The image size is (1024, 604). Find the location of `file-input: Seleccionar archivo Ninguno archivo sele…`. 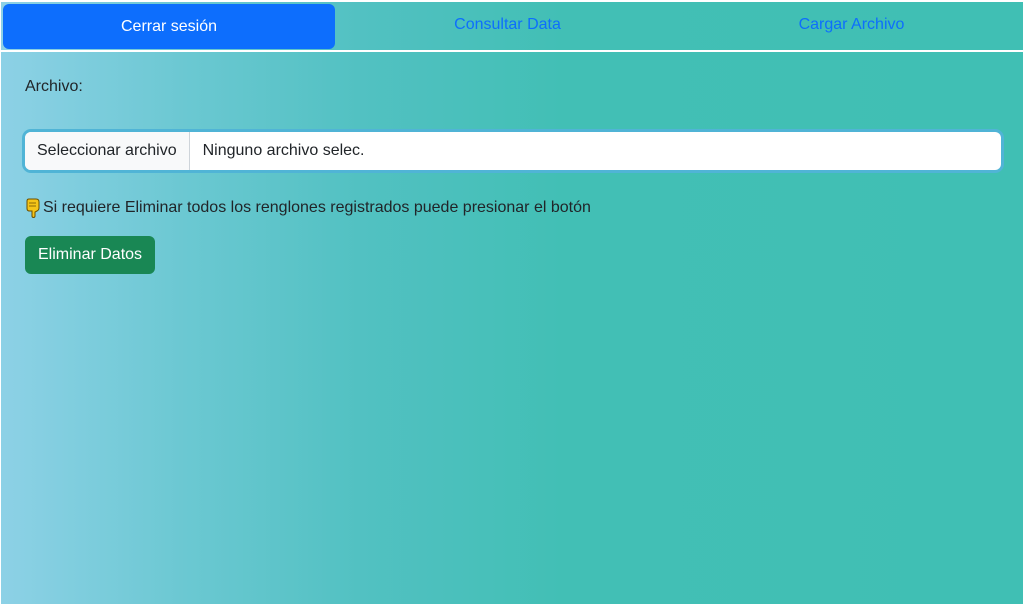

file-input: Seleccionar archivo Ninguno archivo sele… is located at coordinates (513, 151).